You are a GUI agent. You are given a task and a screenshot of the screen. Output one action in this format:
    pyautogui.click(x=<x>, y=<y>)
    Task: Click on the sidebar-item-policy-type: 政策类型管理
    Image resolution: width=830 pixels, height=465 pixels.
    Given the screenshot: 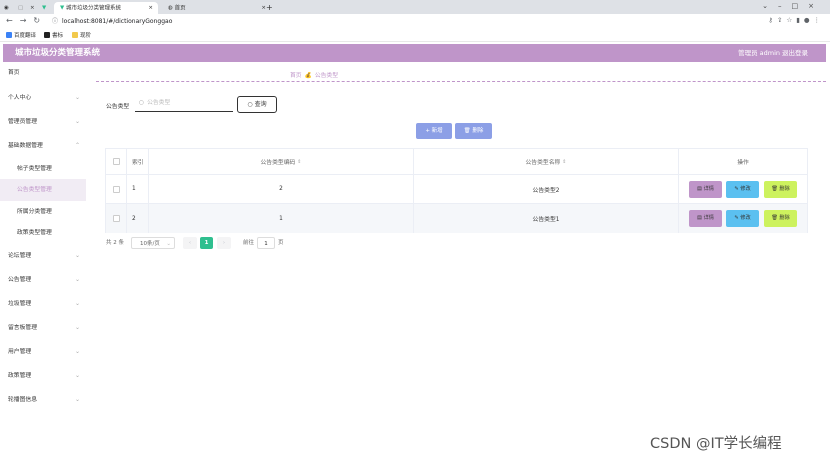 What is the action you would take?
    pyautogui.click(x=43, y=233)
    